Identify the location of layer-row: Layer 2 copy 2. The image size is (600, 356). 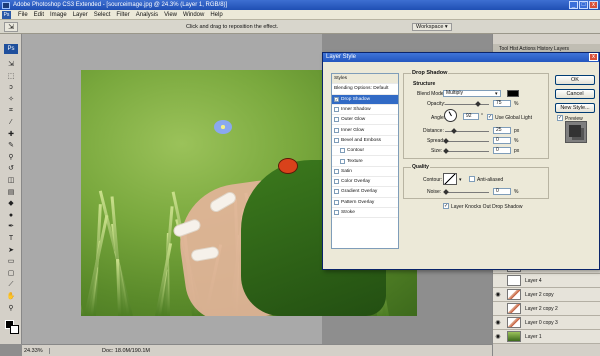
(546, 309).